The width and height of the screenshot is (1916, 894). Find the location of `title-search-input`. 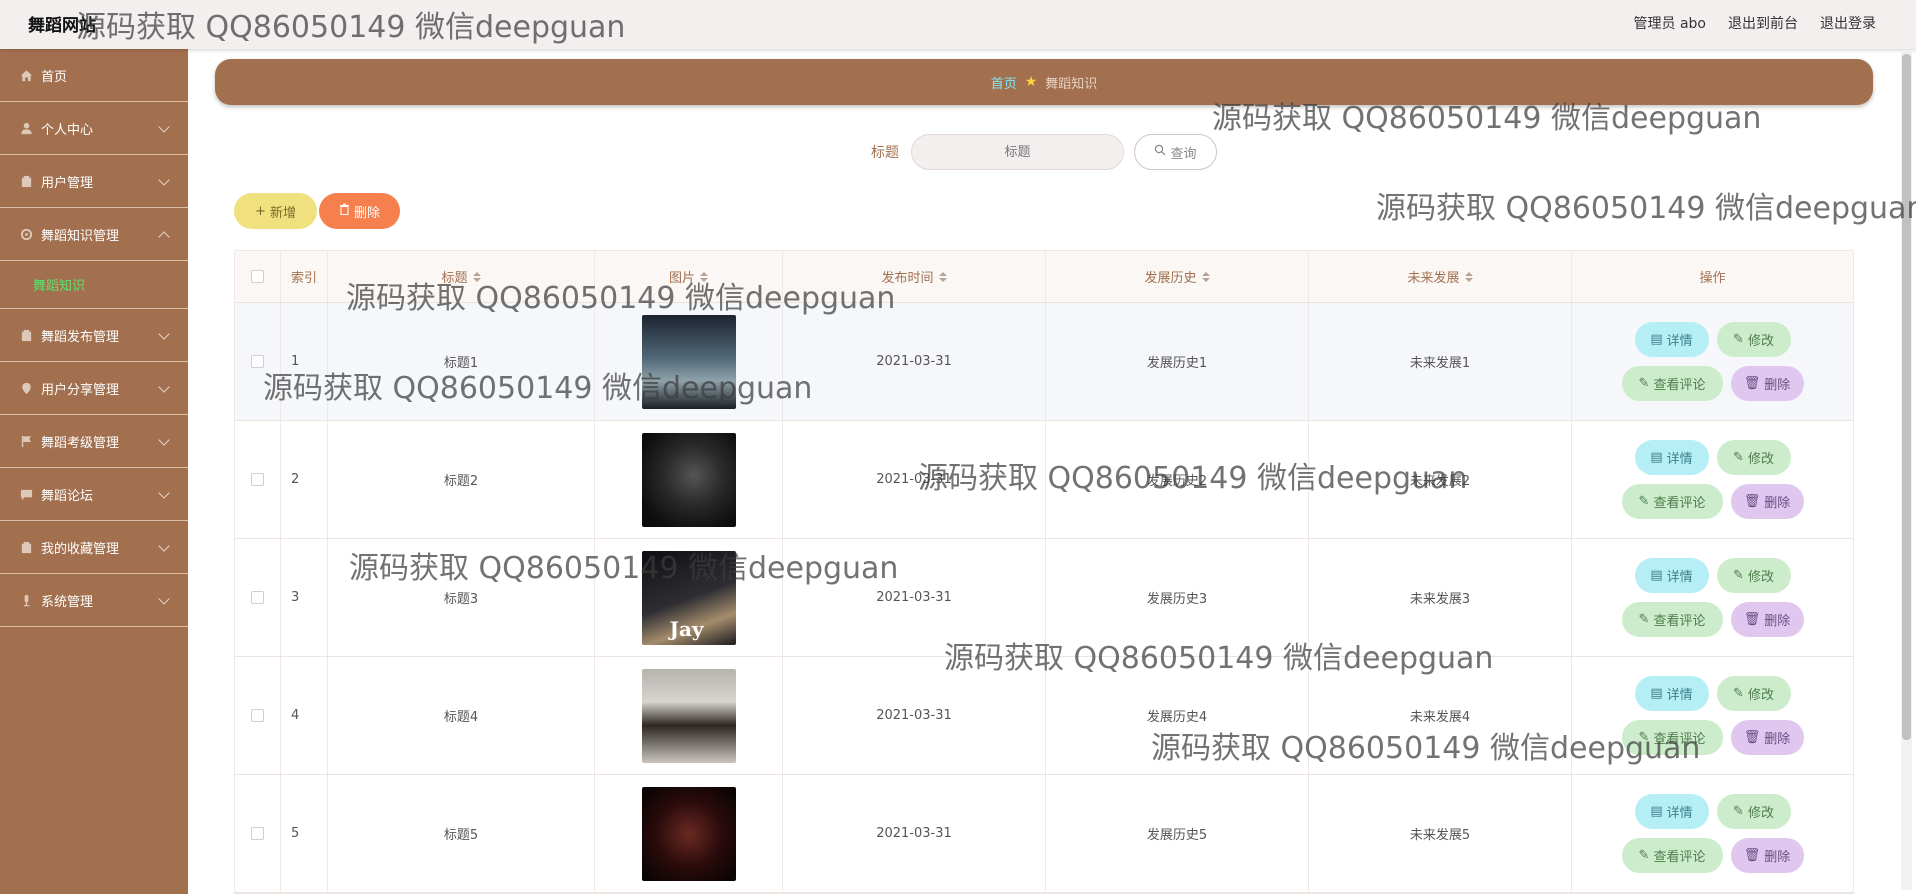

title-search-input is located at coordinates (1017, 152).